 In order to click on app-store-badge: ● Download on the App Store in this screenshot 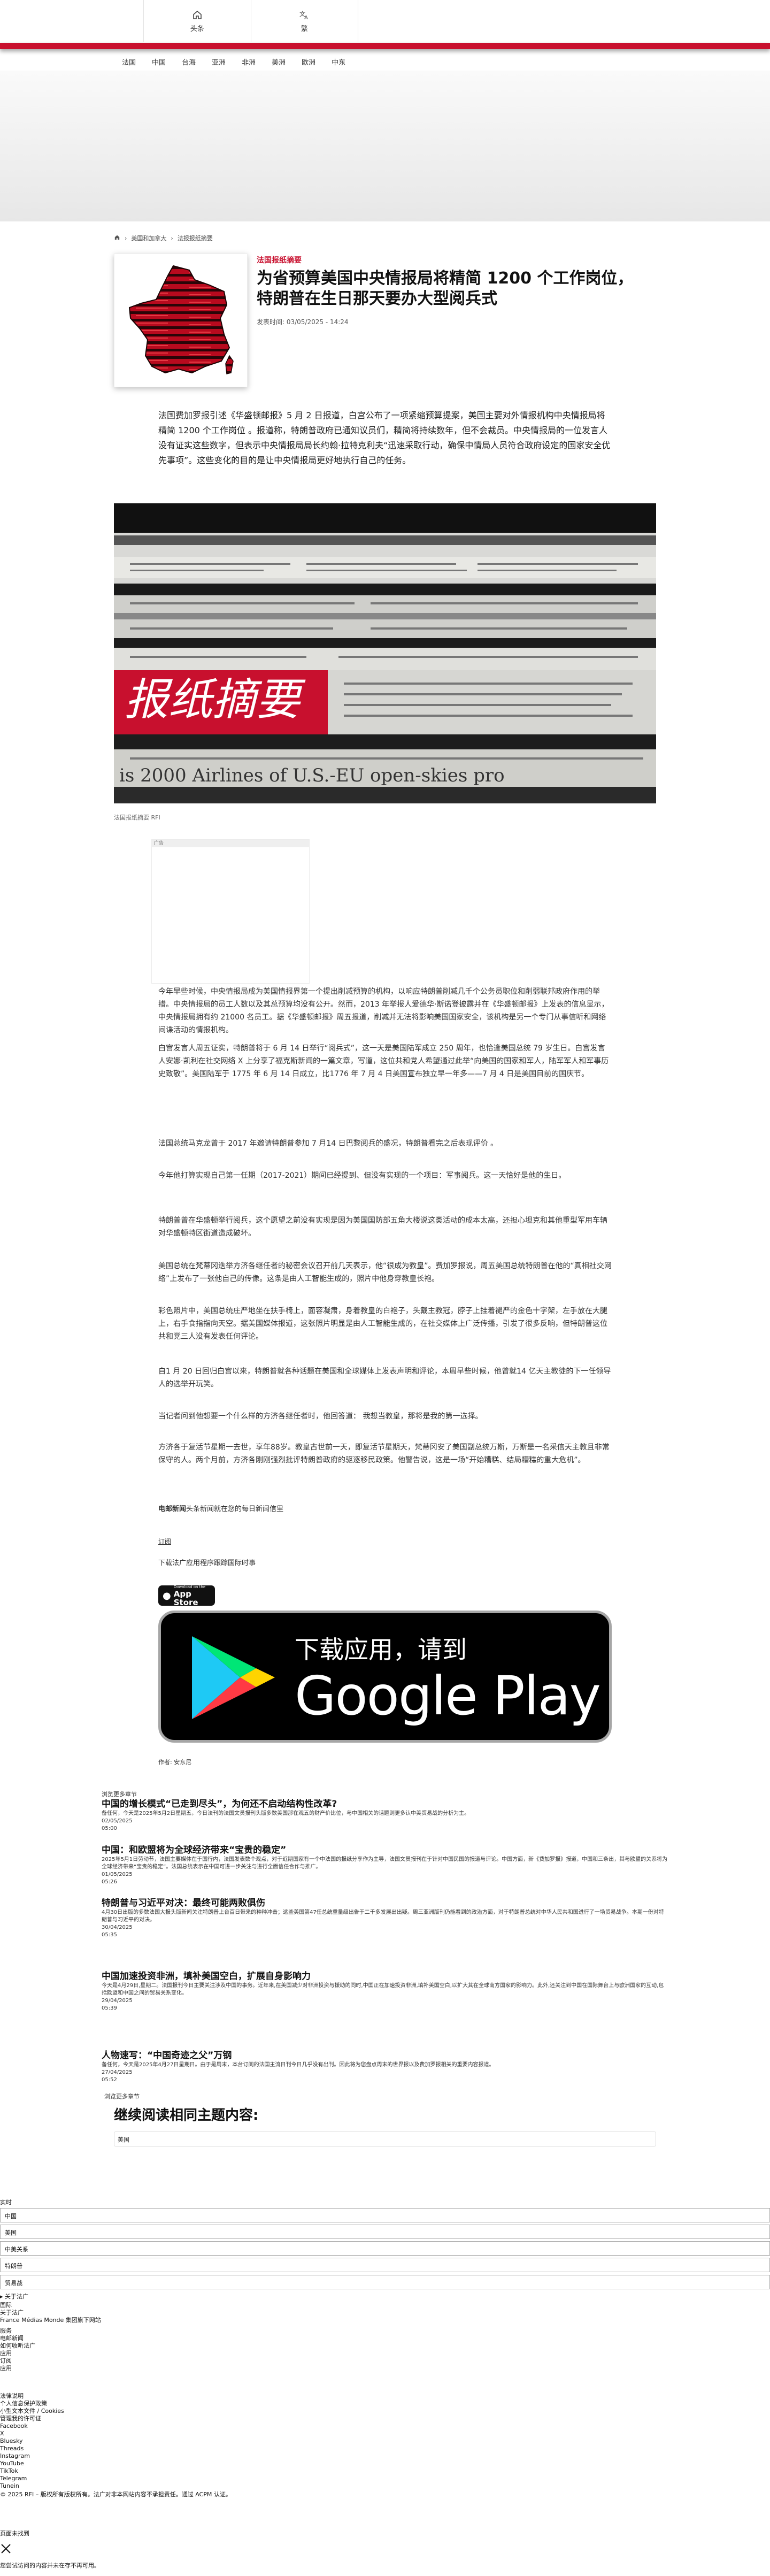, I will do `click(186, 1596)`.